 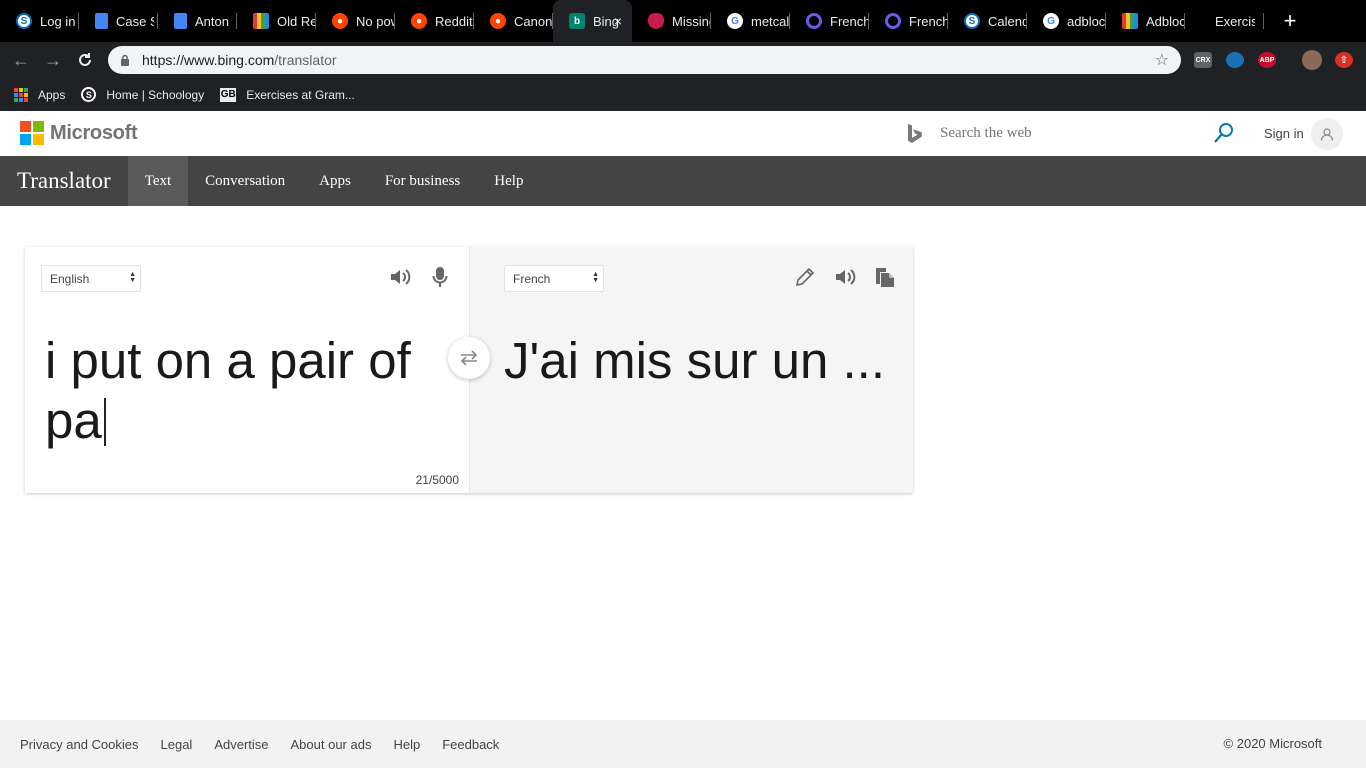 What do you see at coordinates (276, 21) in the screenshot?
I see `browser-tab: Old Re` at bounding box center [276, 21].